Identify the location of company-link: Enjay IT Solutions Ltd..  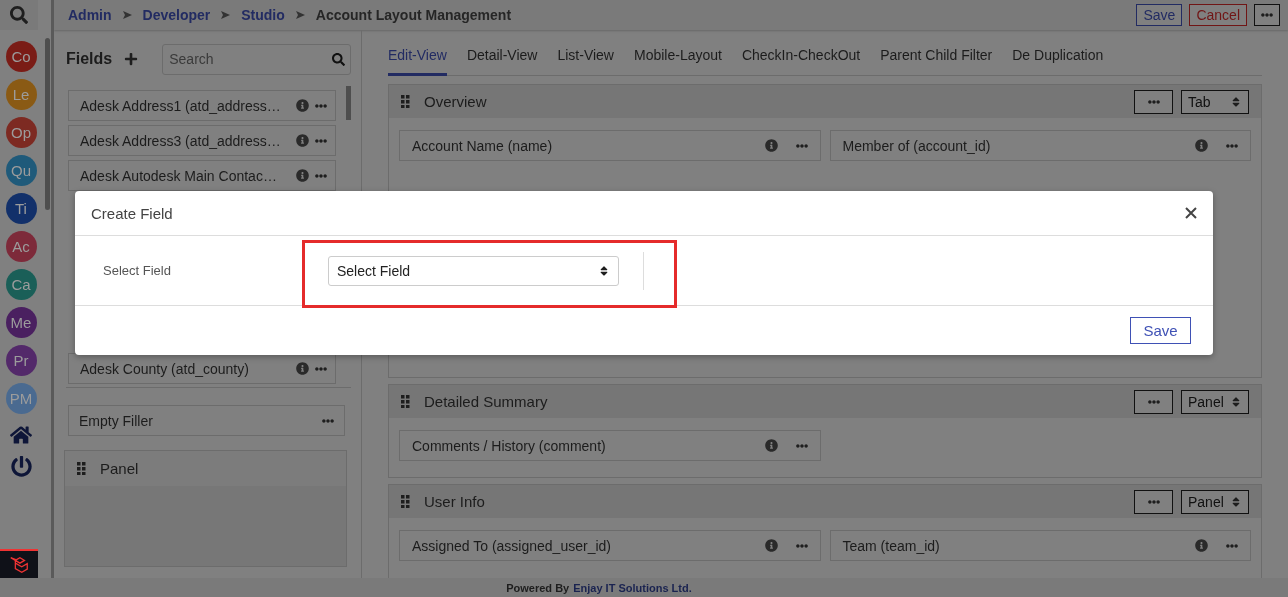
(632, 587).